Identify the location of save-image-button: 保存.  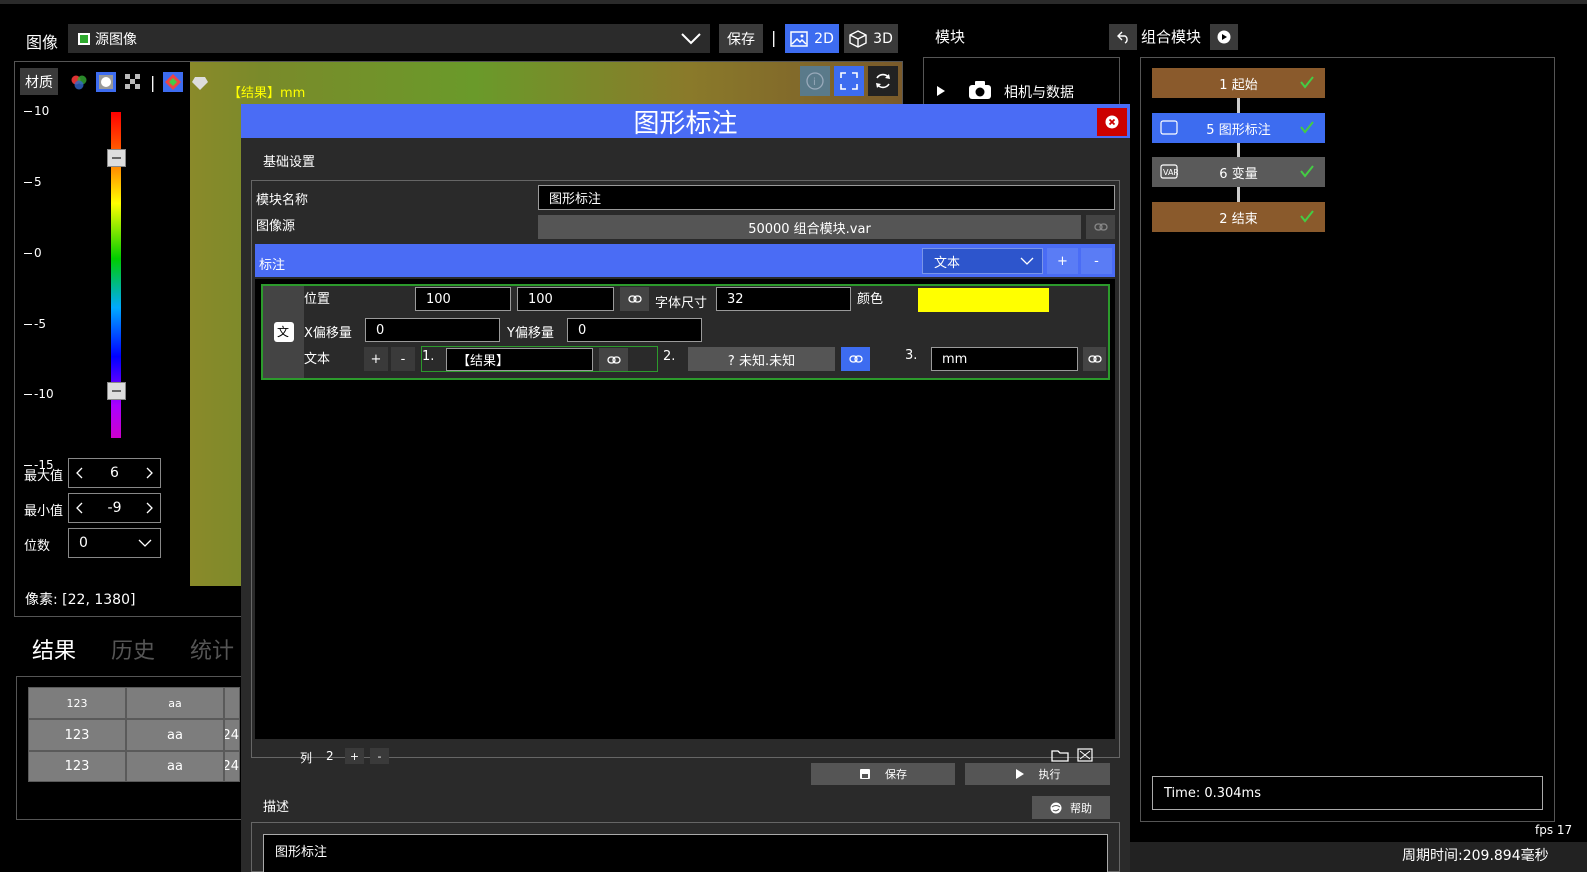
(741, 38).